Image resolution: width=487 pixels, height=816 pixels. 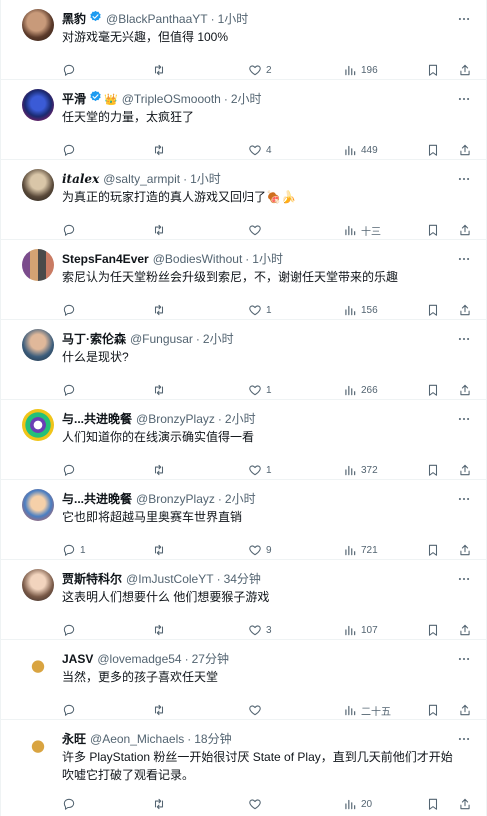 What do you see at coordinates (362, 230) in the screenshot?
I see `views-button: 十三` at bounding box center [362, 230].